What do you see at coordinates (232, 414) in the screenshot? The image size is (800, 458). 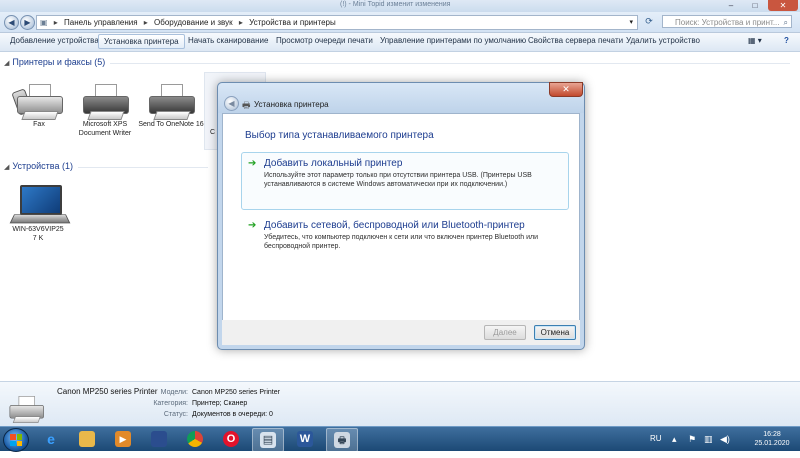 I see `status-value: Документов в очереди: 0` at bounding box center [232, 414].